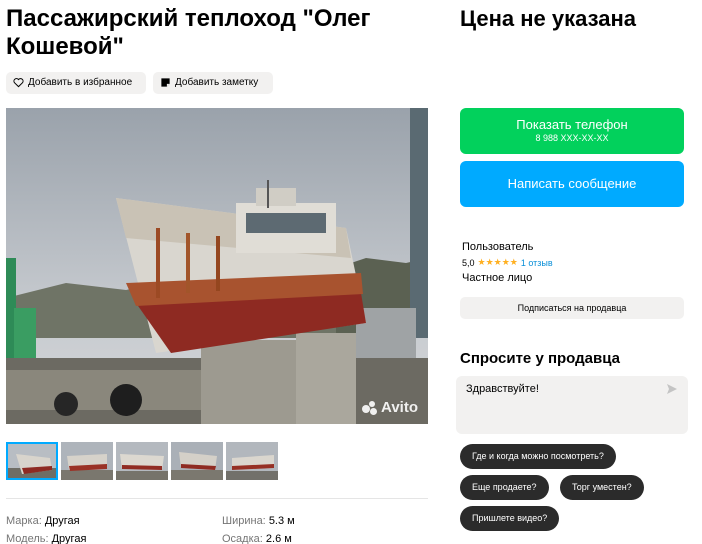 The image size is (702, 544). Describe the element at coordinates (24, 521) in the screenshot. I see `param-brand-key: Марка:` at that location.